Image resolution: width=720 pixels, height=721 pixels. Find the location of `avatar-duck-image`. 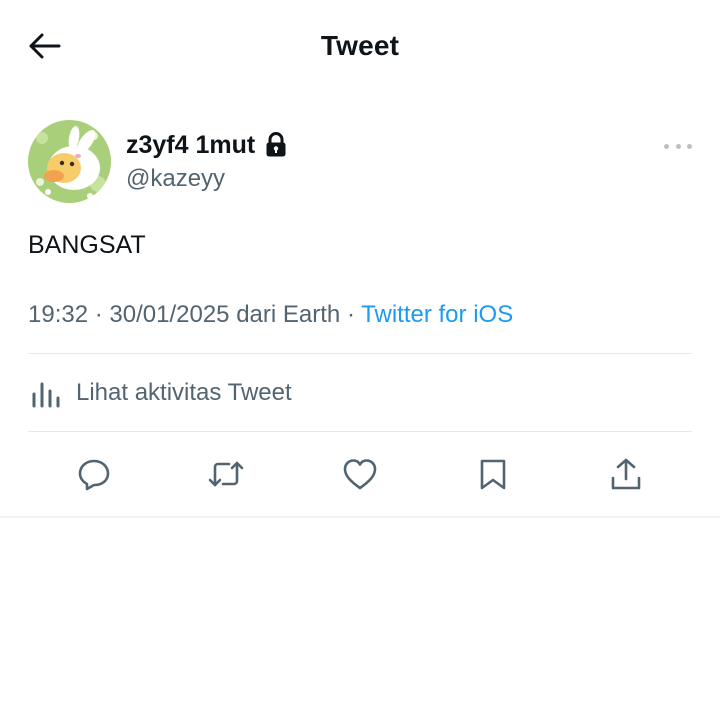

avatar-duck-image is located at coordinates (69, 161).